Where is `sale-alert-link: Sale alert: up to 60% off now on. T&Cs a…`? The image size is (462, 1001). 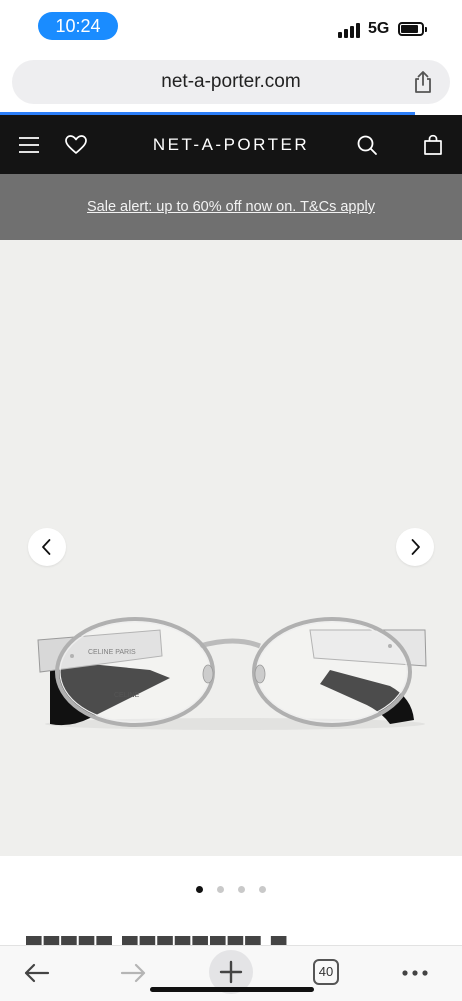 sale-alert-link: Sale alert: up to 60% off now on. T&Cs a… is located at coordinates (231, 207).